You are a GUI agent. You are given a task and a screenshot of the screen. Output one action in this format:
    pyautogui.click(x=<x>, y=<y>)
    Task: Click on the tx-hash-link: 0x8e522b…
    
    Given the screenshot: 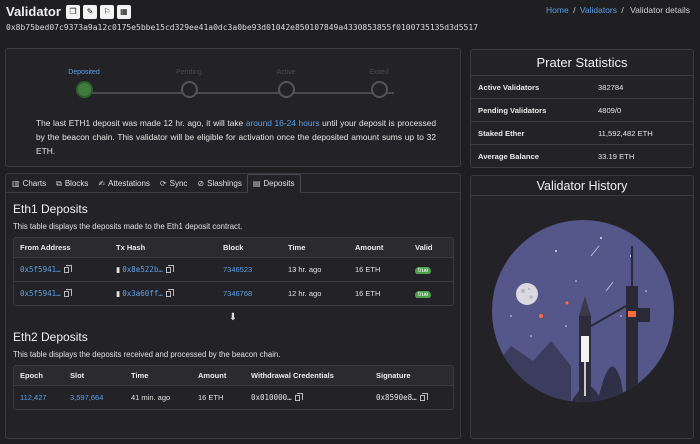 What is the action you would take?
    pyautogui.click(x=142, y=269)
    